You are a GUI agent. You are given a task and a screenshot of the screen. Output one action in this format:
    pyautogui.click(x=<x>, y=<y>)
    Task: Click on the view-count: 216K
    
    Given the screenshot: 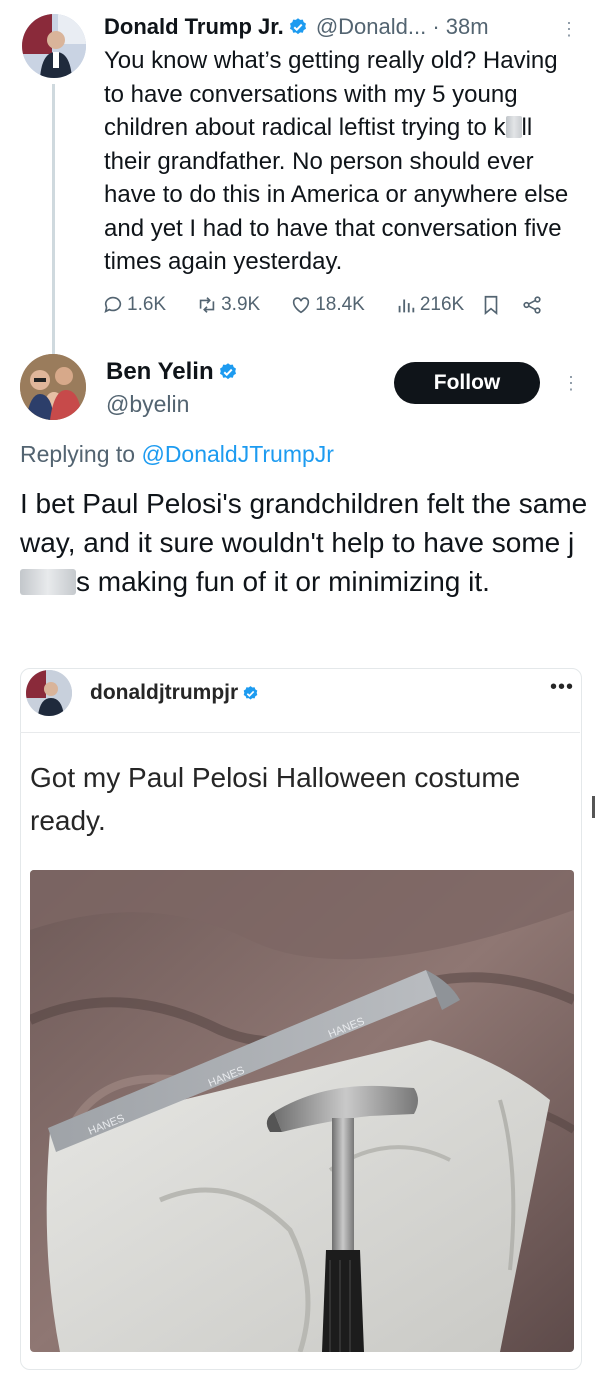 What is the action you would take?
    pyautogui.click(x=442, y=304)
    